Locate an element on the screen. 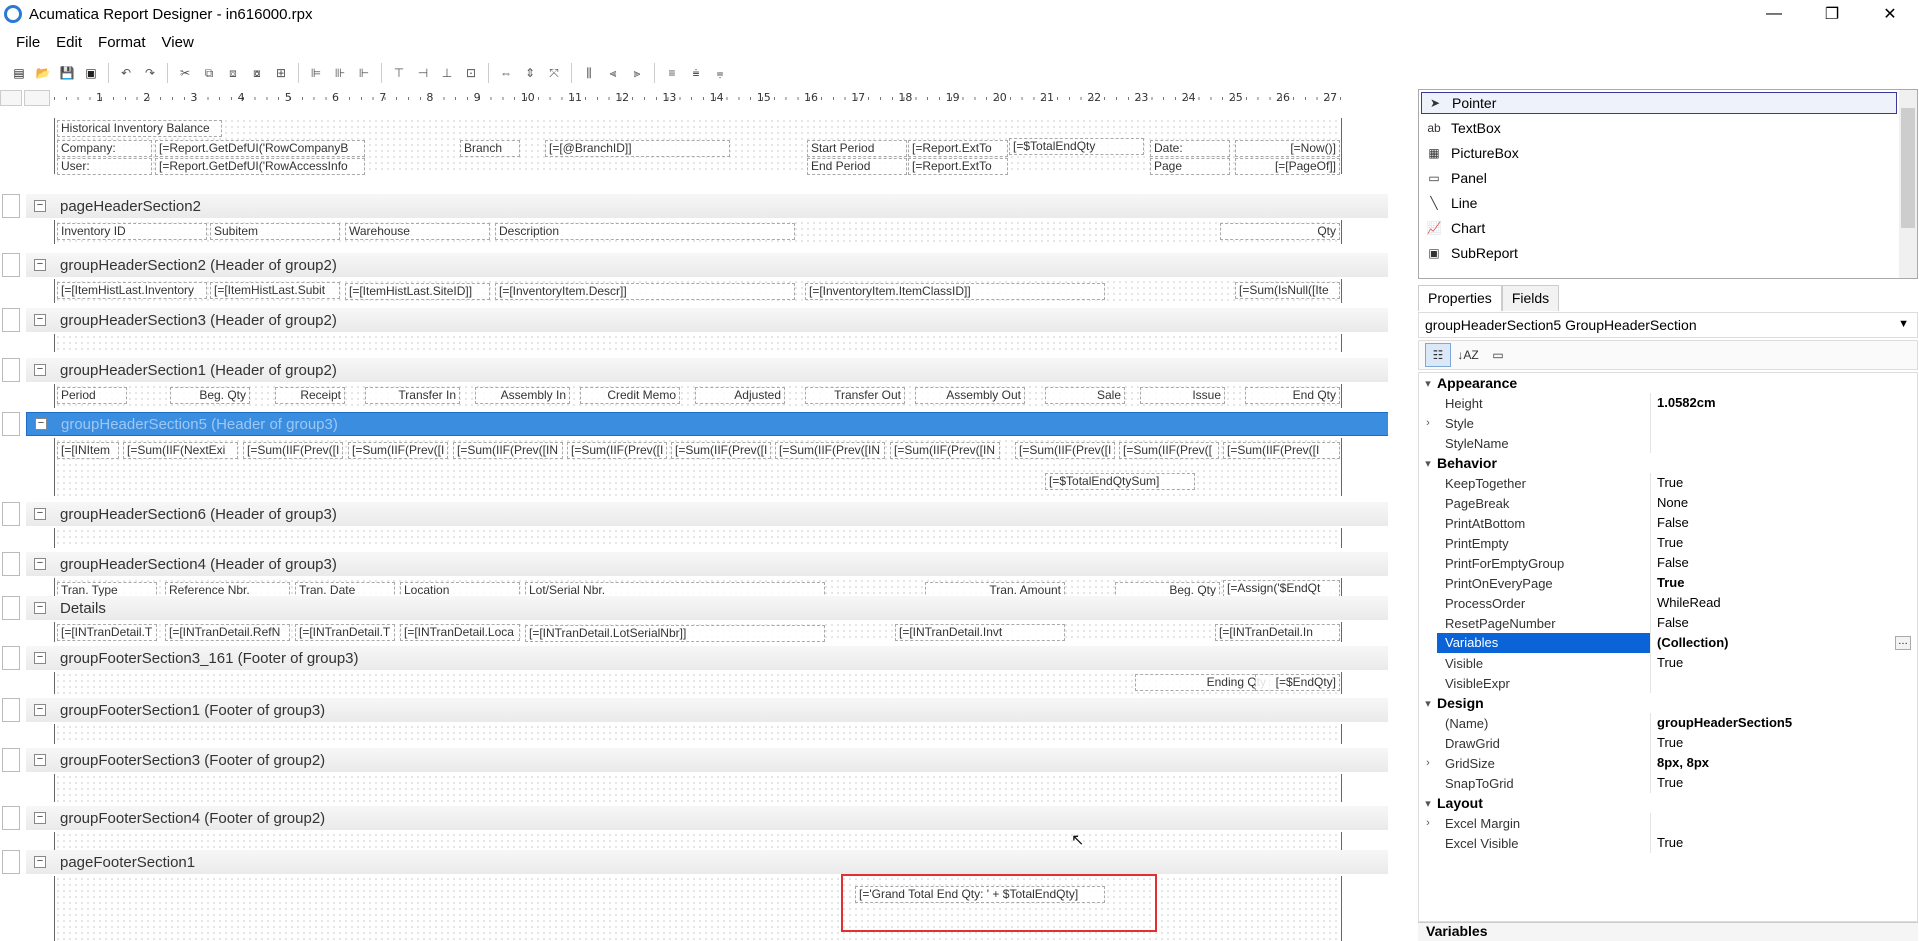 The image size is (1919, 941). company-label: Company: is located at coordinates (104, 148).